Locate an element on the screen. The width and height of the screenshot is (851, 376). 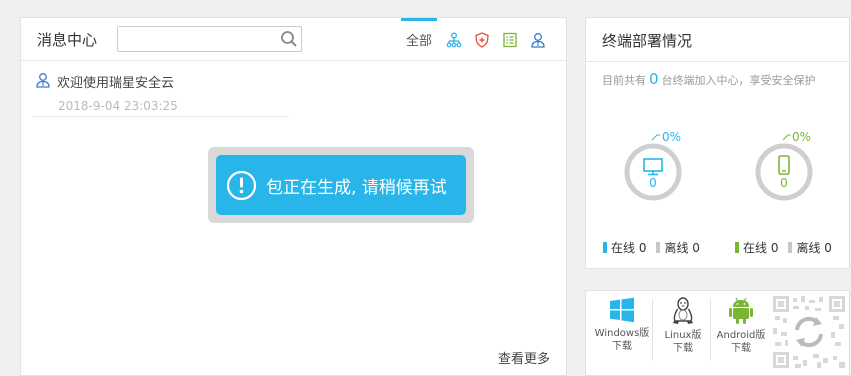
list-icon is located at coordinates (510, 39).